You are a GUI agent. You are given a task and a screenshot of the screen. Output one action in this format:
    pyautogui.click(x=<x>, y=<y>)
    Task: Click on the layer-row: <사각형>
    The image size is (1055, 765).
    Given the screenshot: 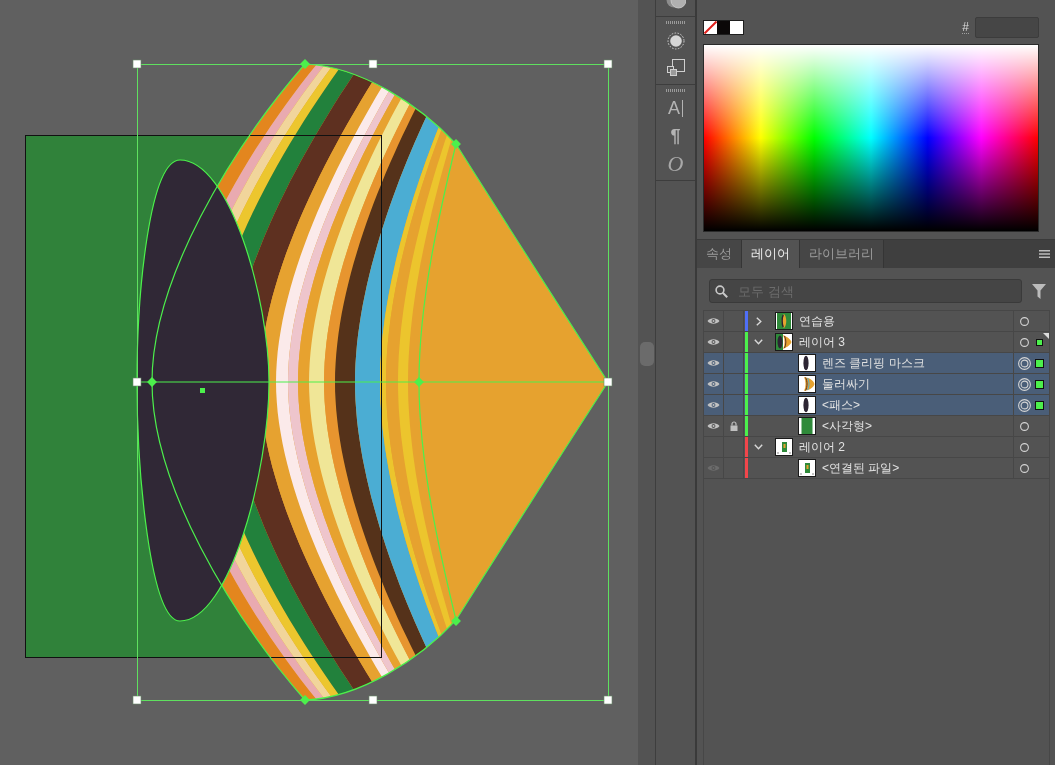 What is the action you would take?
    pyautogui.click(x=876, y=426)
    